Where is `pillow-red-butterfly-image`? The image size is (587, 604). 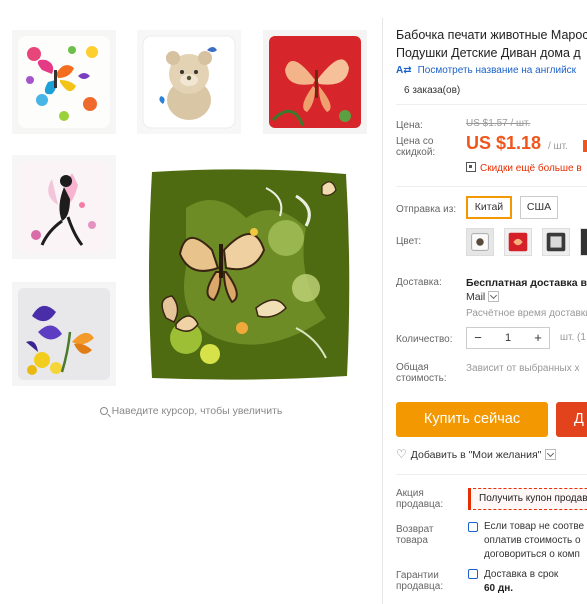
pillow-red-butterfly-image is located at coordinates (315, 82).